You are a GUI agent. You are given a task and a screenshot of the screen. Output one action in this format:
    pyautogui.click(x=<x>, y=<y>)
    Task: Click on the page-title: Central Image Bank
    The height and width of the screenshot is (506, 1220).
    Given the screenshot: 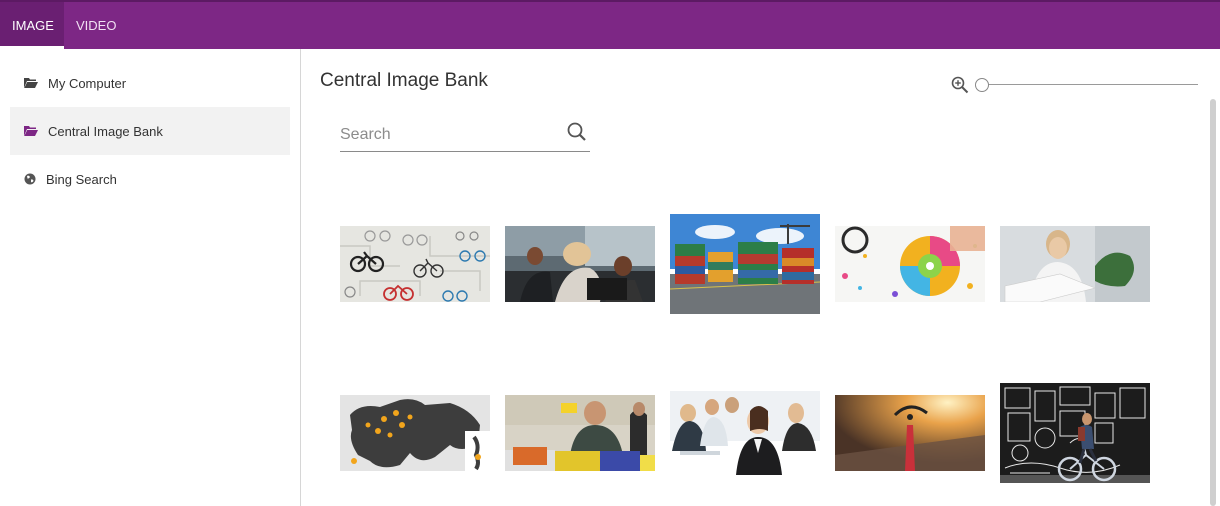 What is the action you would take?
    pyautogui.click(x=404, y=80)
    